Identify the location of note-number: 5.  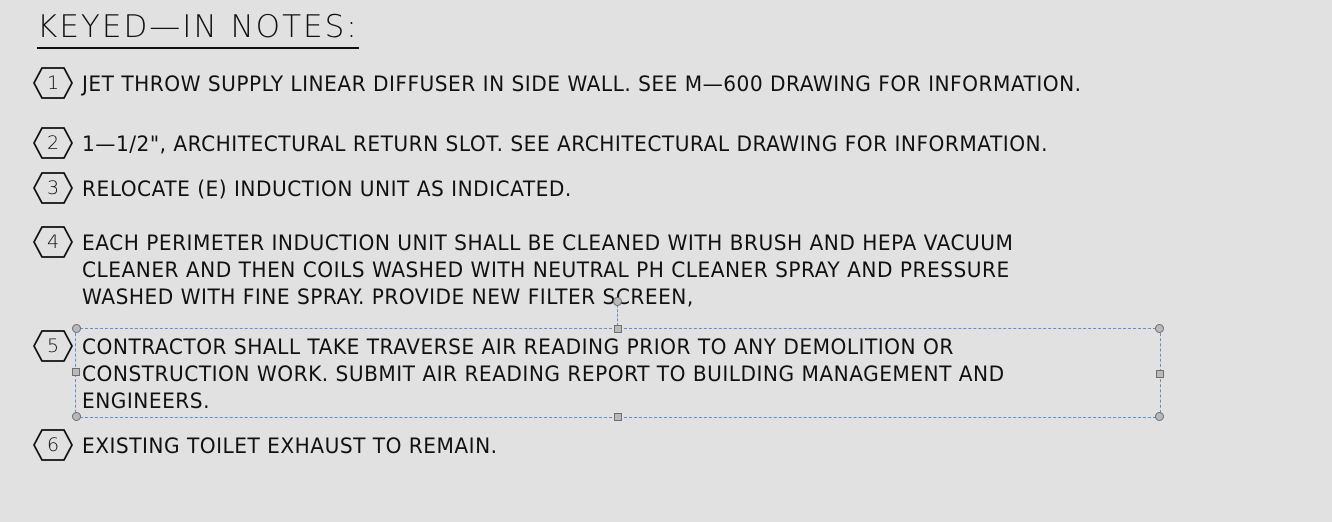
(53, 346).